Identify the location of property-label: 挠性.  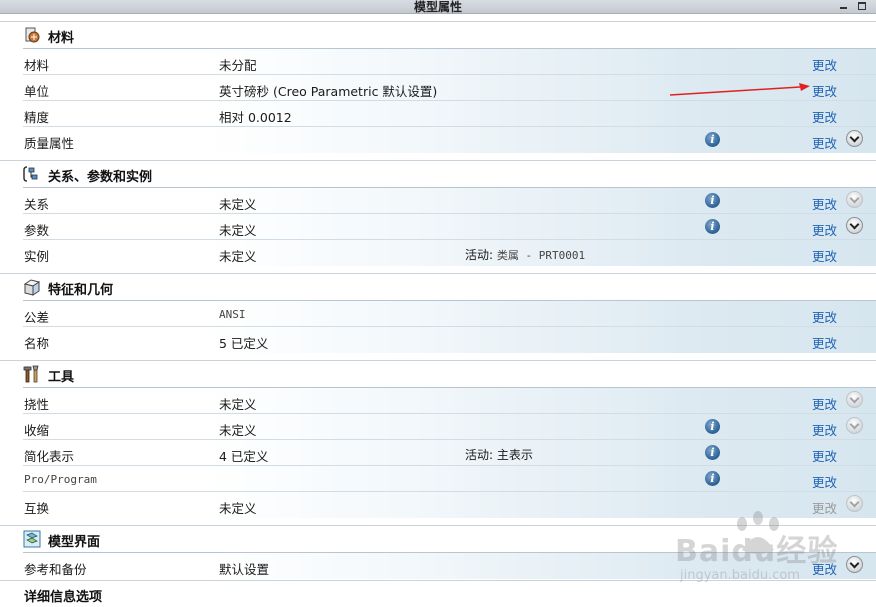
(37, 404).